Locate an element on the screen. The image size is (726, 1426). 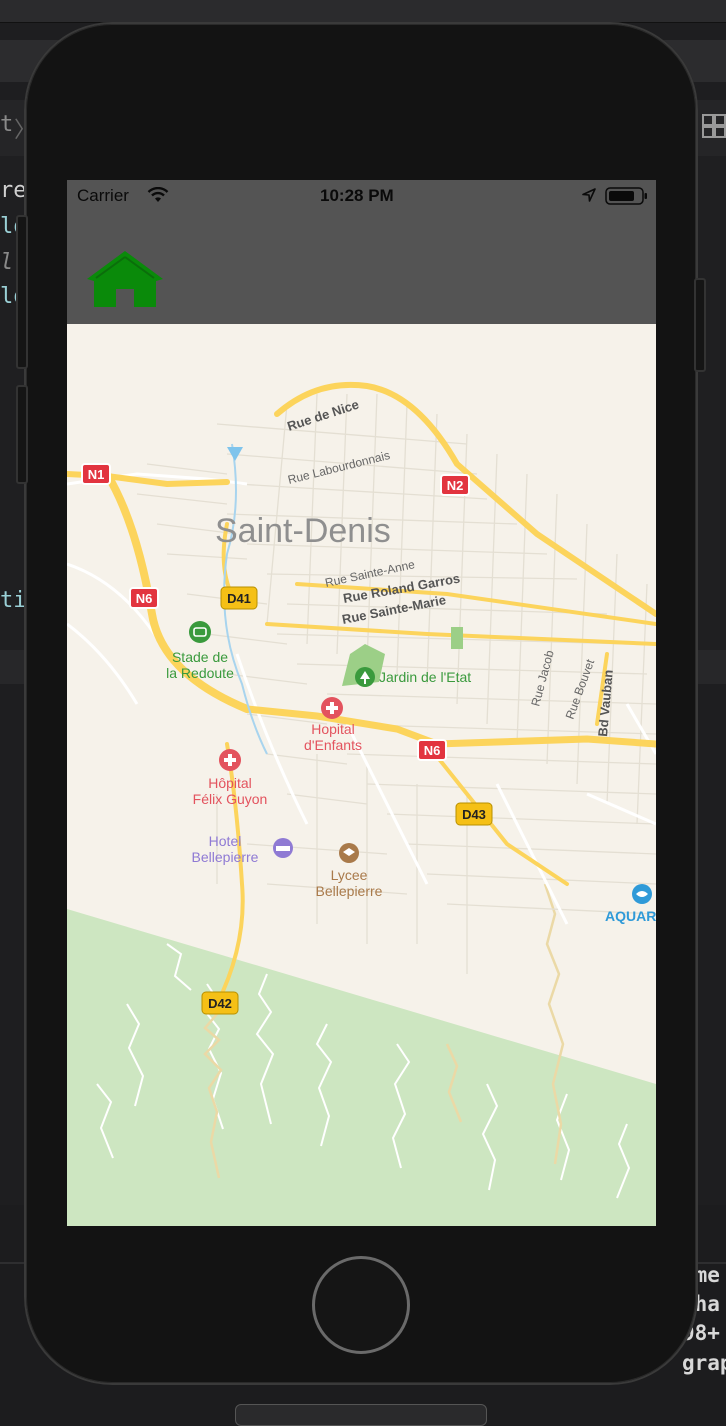
house-icon is located at coordinates (125, 279).